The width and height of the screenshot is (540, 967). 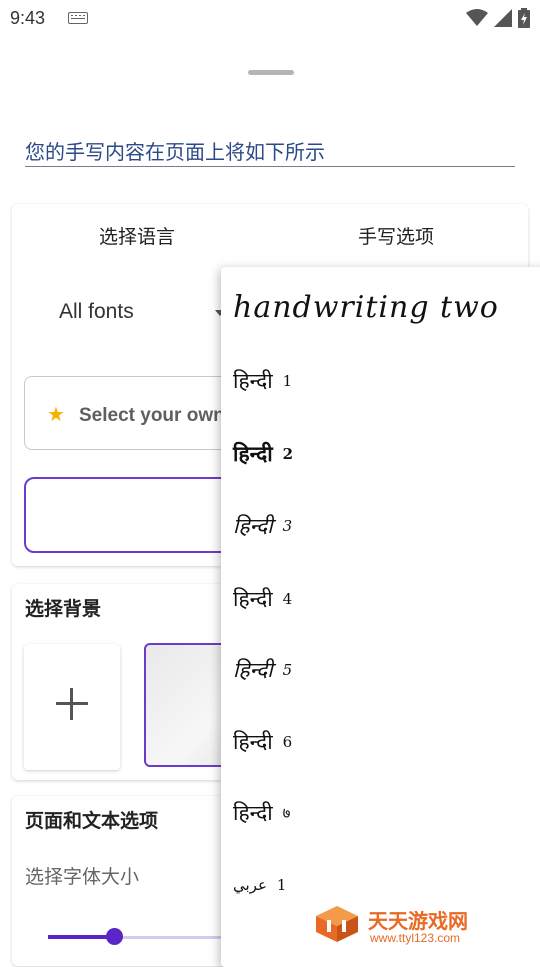 What do you see at coordinates (56, 414) in the screenshot?
I see `star-icon: ★` at bounding box center [56, 414].